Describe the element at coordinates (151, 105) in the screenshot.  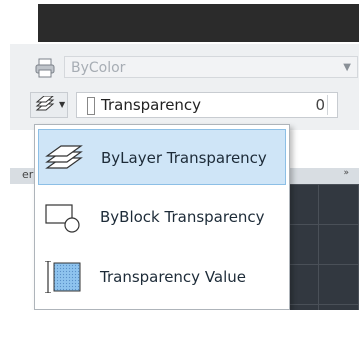
I see `transparency-field-label: Transparency` at that location.